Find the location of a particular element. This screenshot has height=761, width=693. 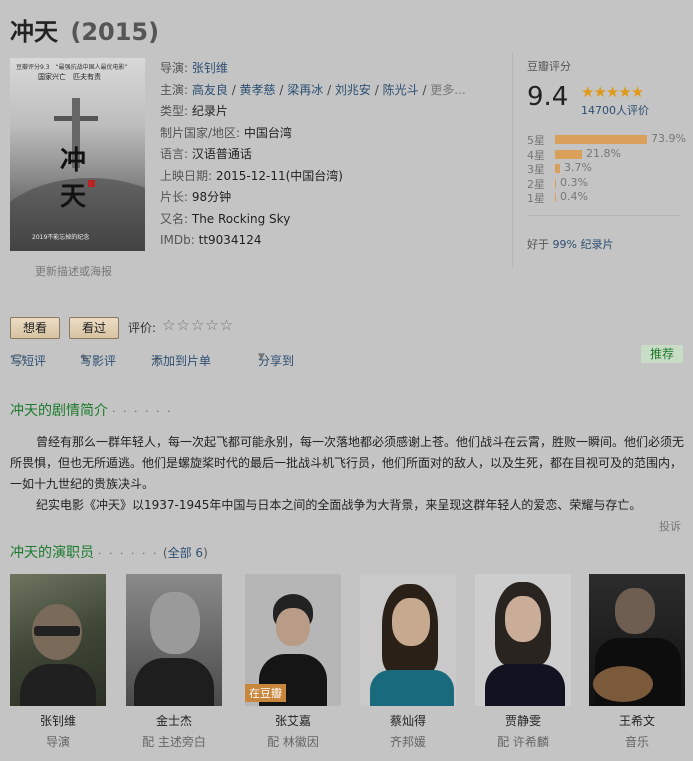

cast-name: 贾静雯 is located at coordinates (523, 720).